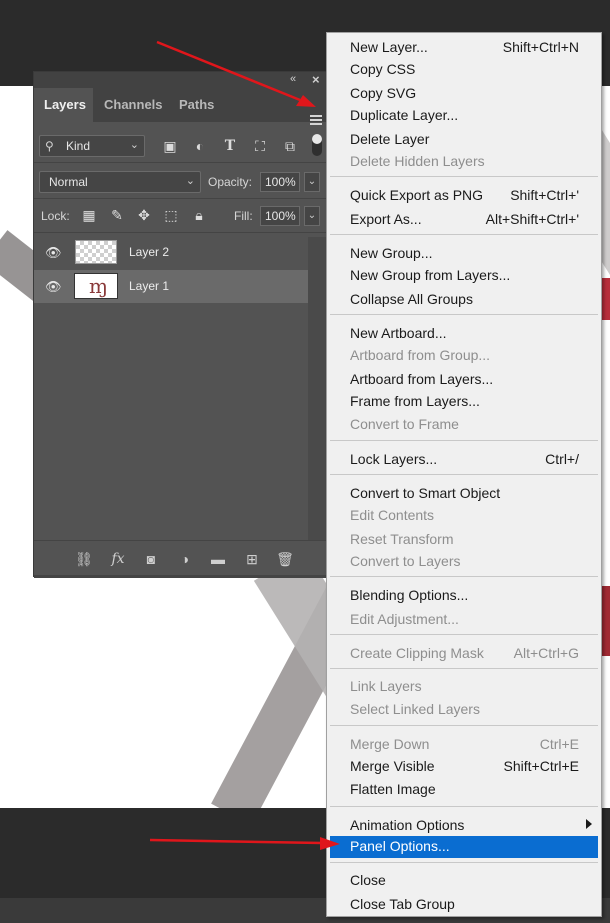  What do you see at coordinates (89, 215) in the screenshot?
I see `lock-transparent-pixels-icon: ▦` at bounding box center [89, 215].